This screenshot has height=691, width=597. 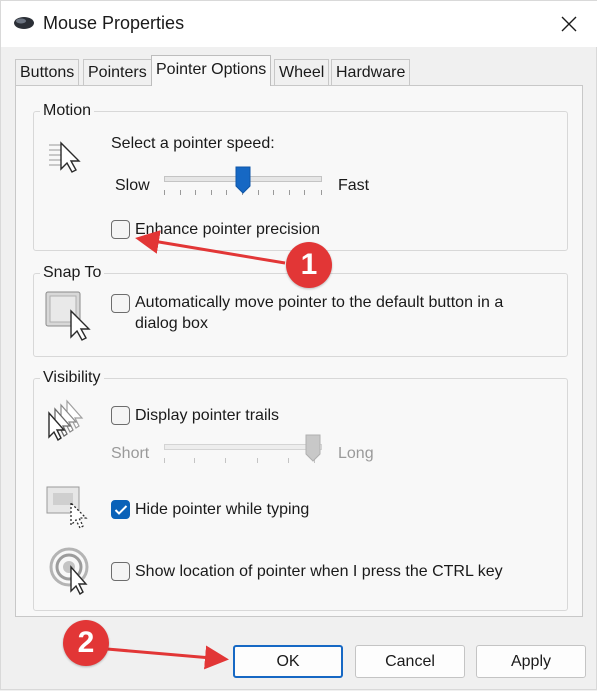 I want to click on annotation-badge-1: 1, so click(x=309, y=265).